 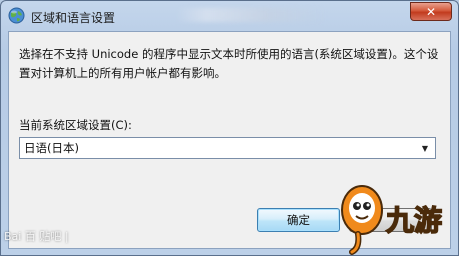 I want to click on blurred-background, so click(x=251, y=15).